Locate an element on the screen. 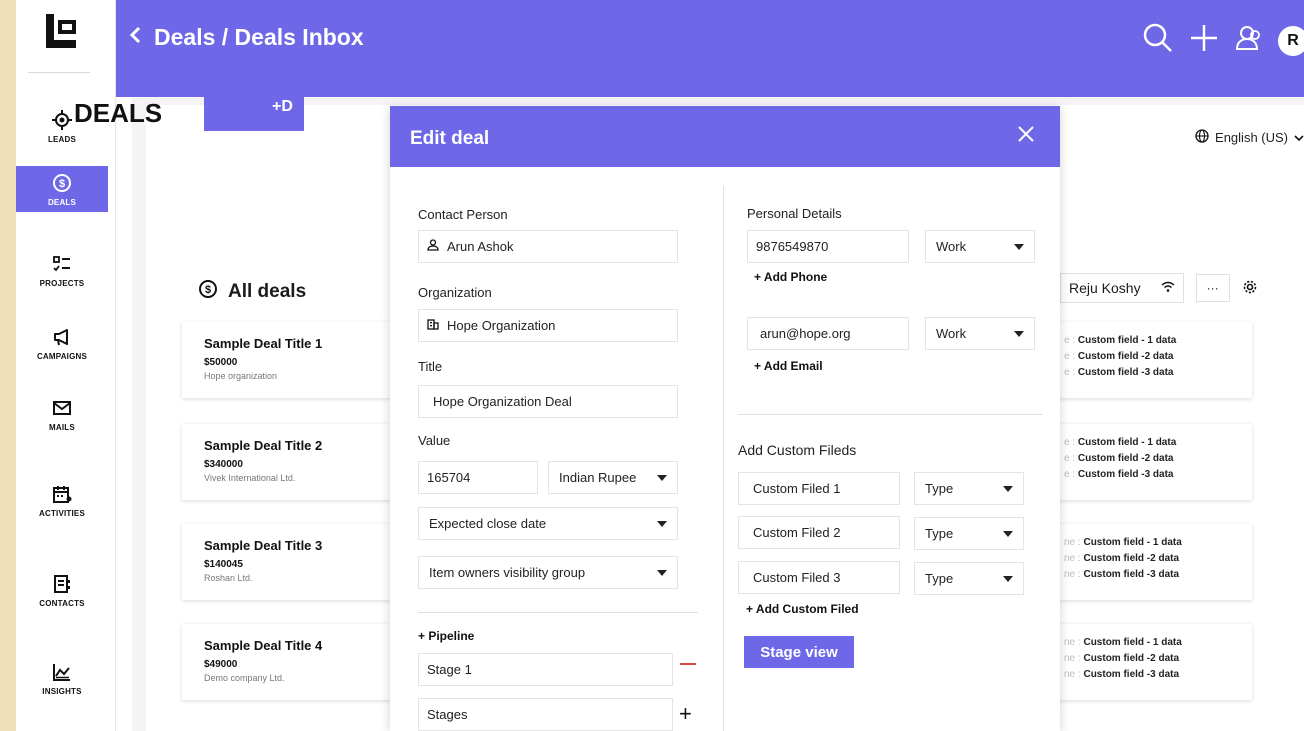 This screenshot has width=1304, height=731. visibility-value: Item owners visibility group is located at coordinates (507, 572).